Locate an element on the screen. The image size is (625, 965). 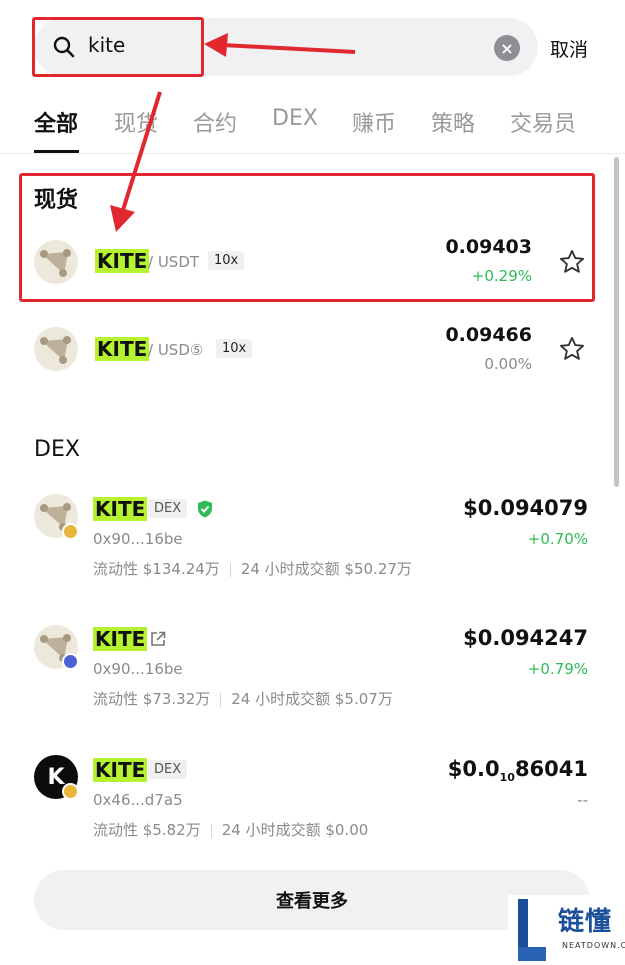
tab-spot: 现货 is located at coordinates (136, 122).